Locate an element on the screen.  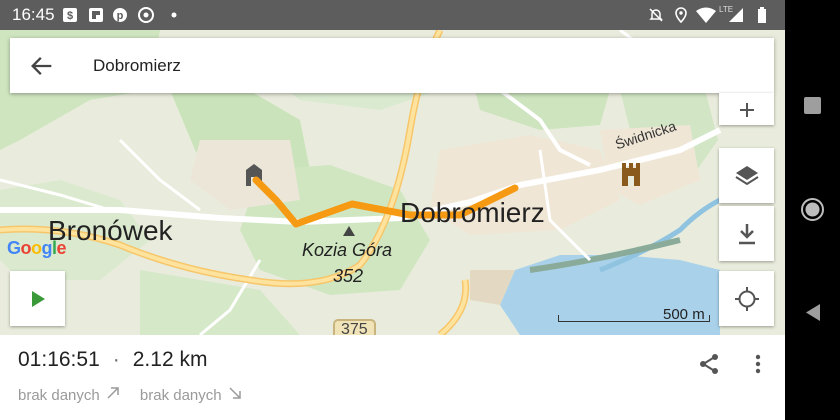
signal-icon is located at coordinates (736, 15).